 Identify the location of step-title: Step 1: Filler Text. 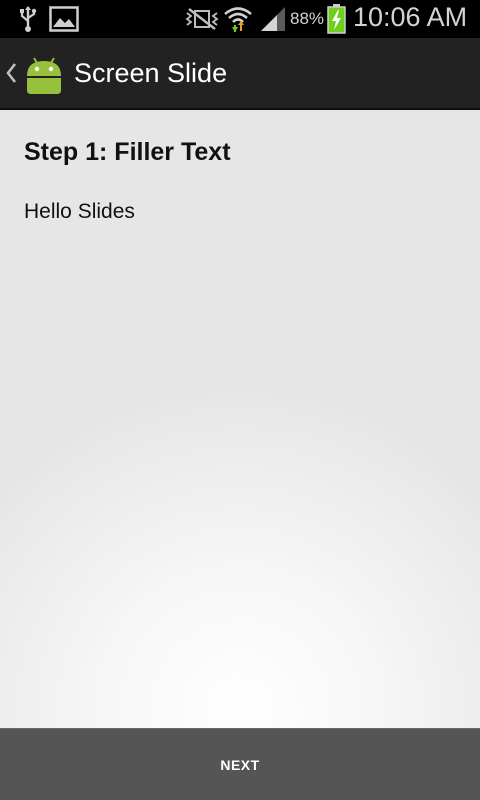
(127, 152).